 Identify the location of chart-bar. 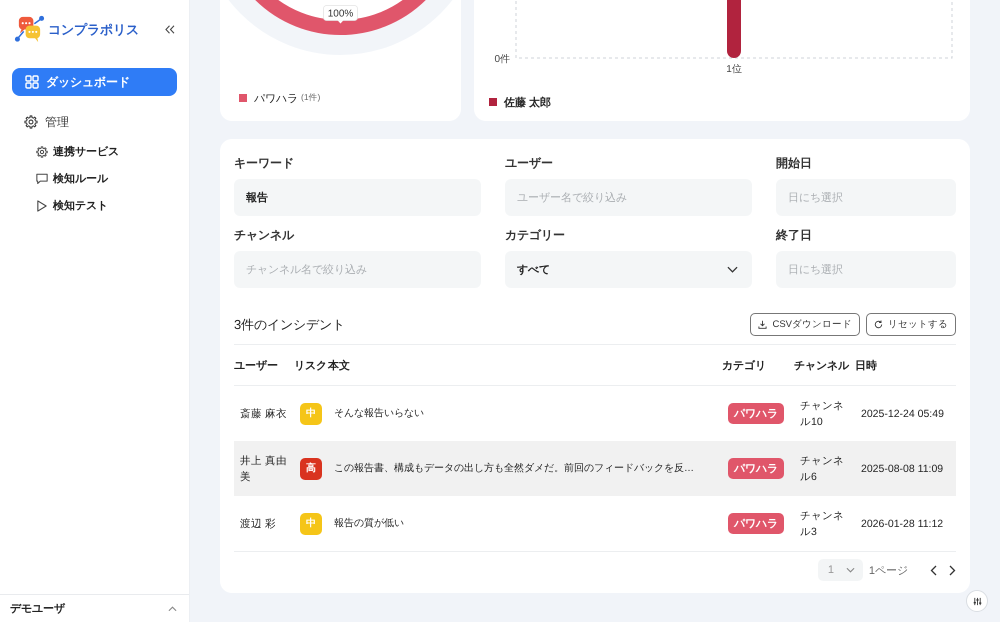
(734, 29).